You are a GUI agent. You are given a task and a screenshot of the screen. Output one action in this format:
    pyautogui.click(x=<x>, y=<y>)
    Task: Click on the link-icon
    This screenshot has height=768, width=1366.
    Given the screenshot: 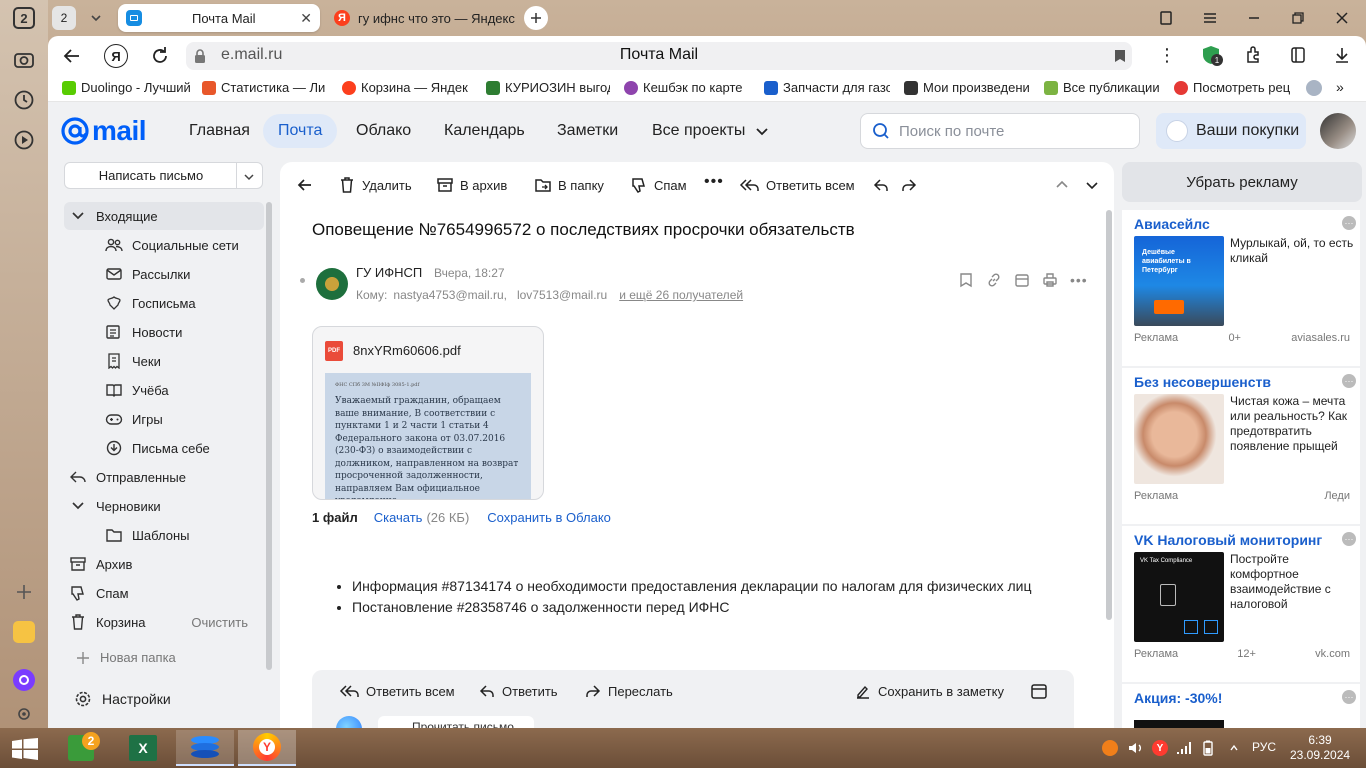 What is the action you would take?
    pyautogui.click(x=994, y=280)
    